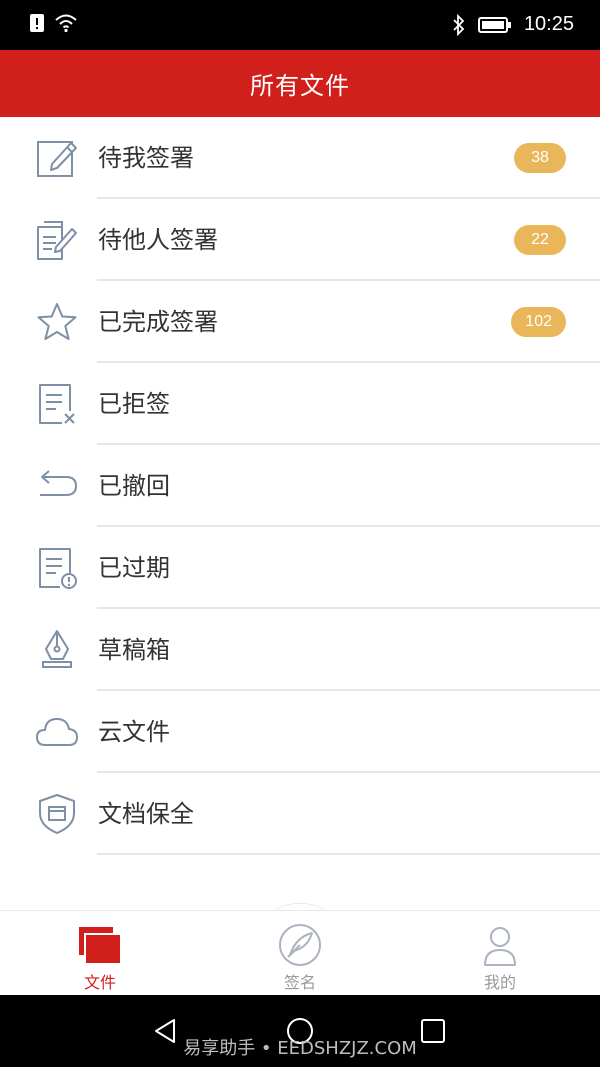 This screenshot has height=1067, width=600. What do you see at coordinates (300, 568) in the screenshot?
I see `menu-item-expired: 已过期` at bounding box center [300, 568].